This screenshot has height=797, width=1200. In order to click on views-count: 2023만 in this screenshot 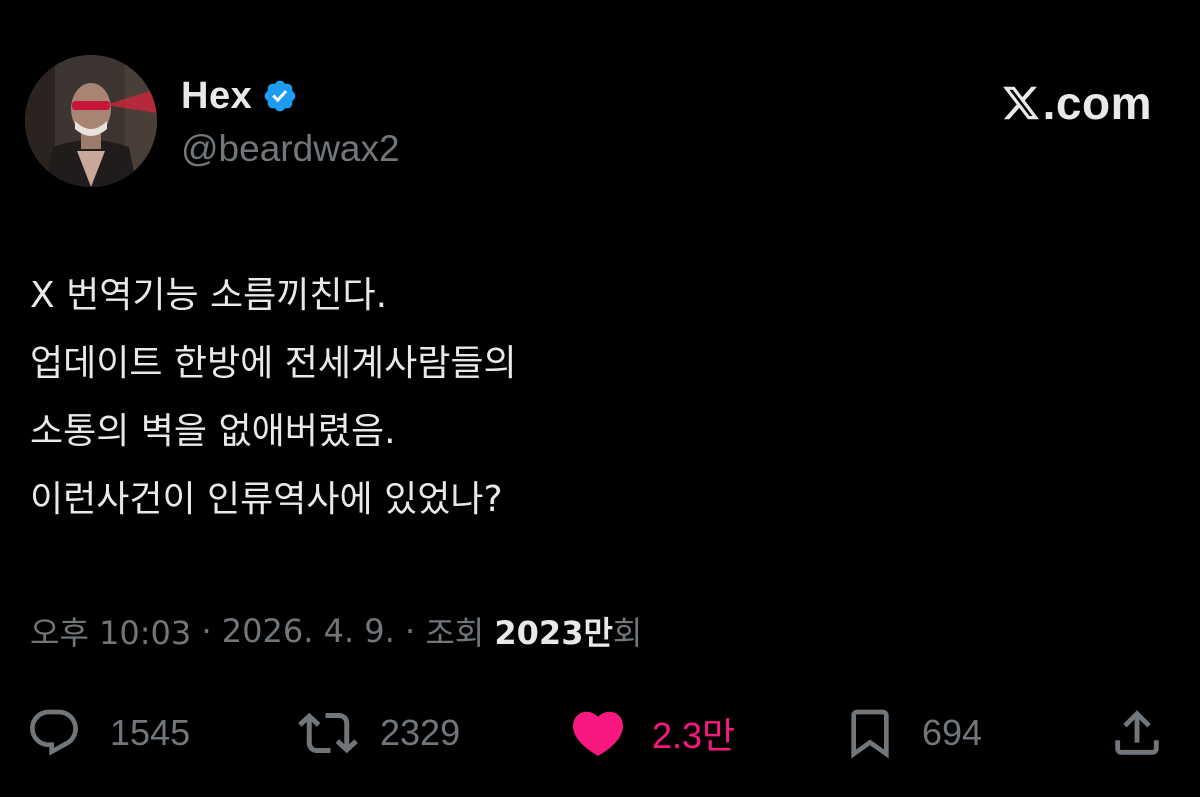, I will do `click(553, 633)`.